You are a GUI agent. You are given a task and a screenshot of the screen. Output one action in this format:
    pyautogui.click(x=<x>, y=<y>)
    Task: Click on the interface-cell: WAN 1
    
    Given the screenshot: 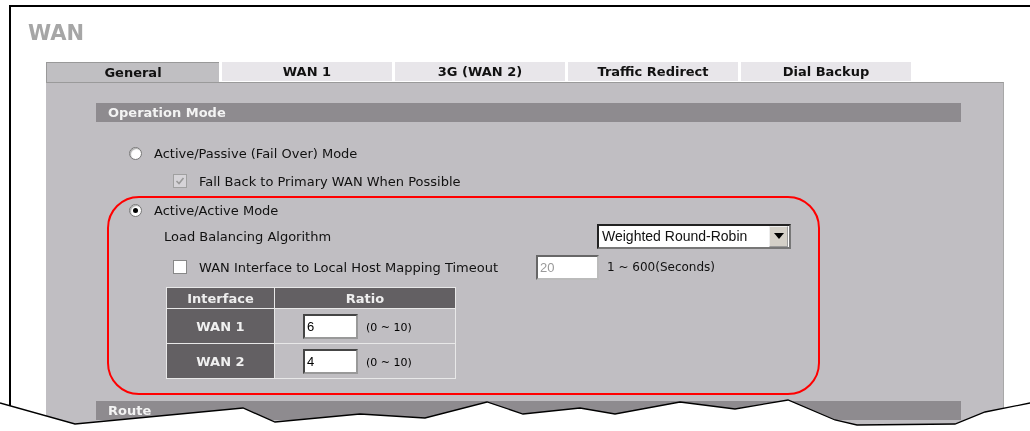 What is the action you would take?
    pyautogui.click(x=220, y=326)
    